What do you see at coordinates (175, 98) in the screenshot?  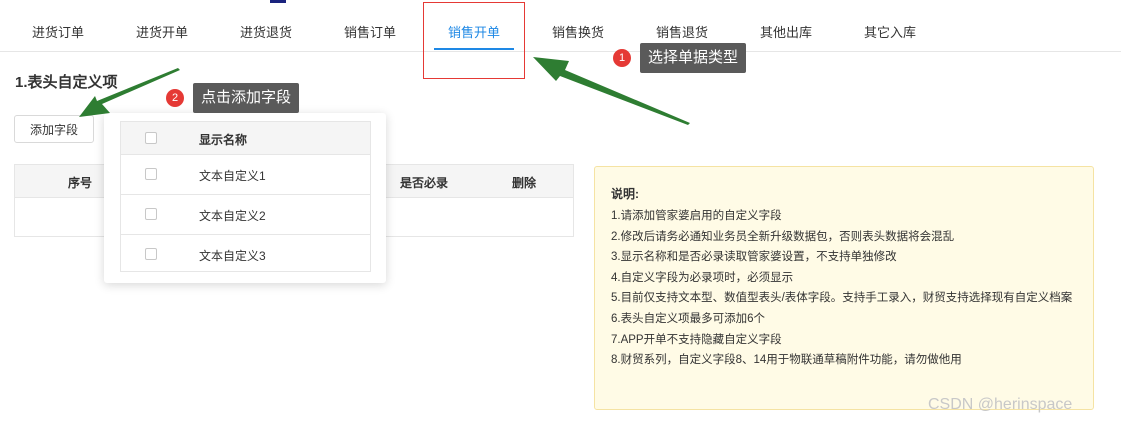 I see `callout-badge-2: 2` at bounding box center [175, 98].